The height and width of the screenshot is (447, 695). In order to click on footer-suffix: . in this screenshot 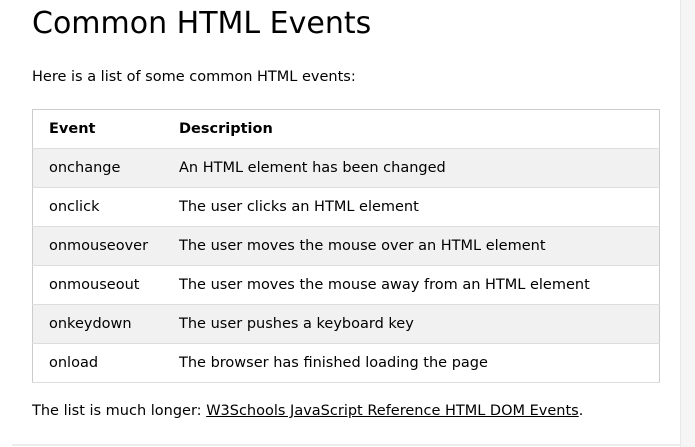, I will do `click(581, 411)`.